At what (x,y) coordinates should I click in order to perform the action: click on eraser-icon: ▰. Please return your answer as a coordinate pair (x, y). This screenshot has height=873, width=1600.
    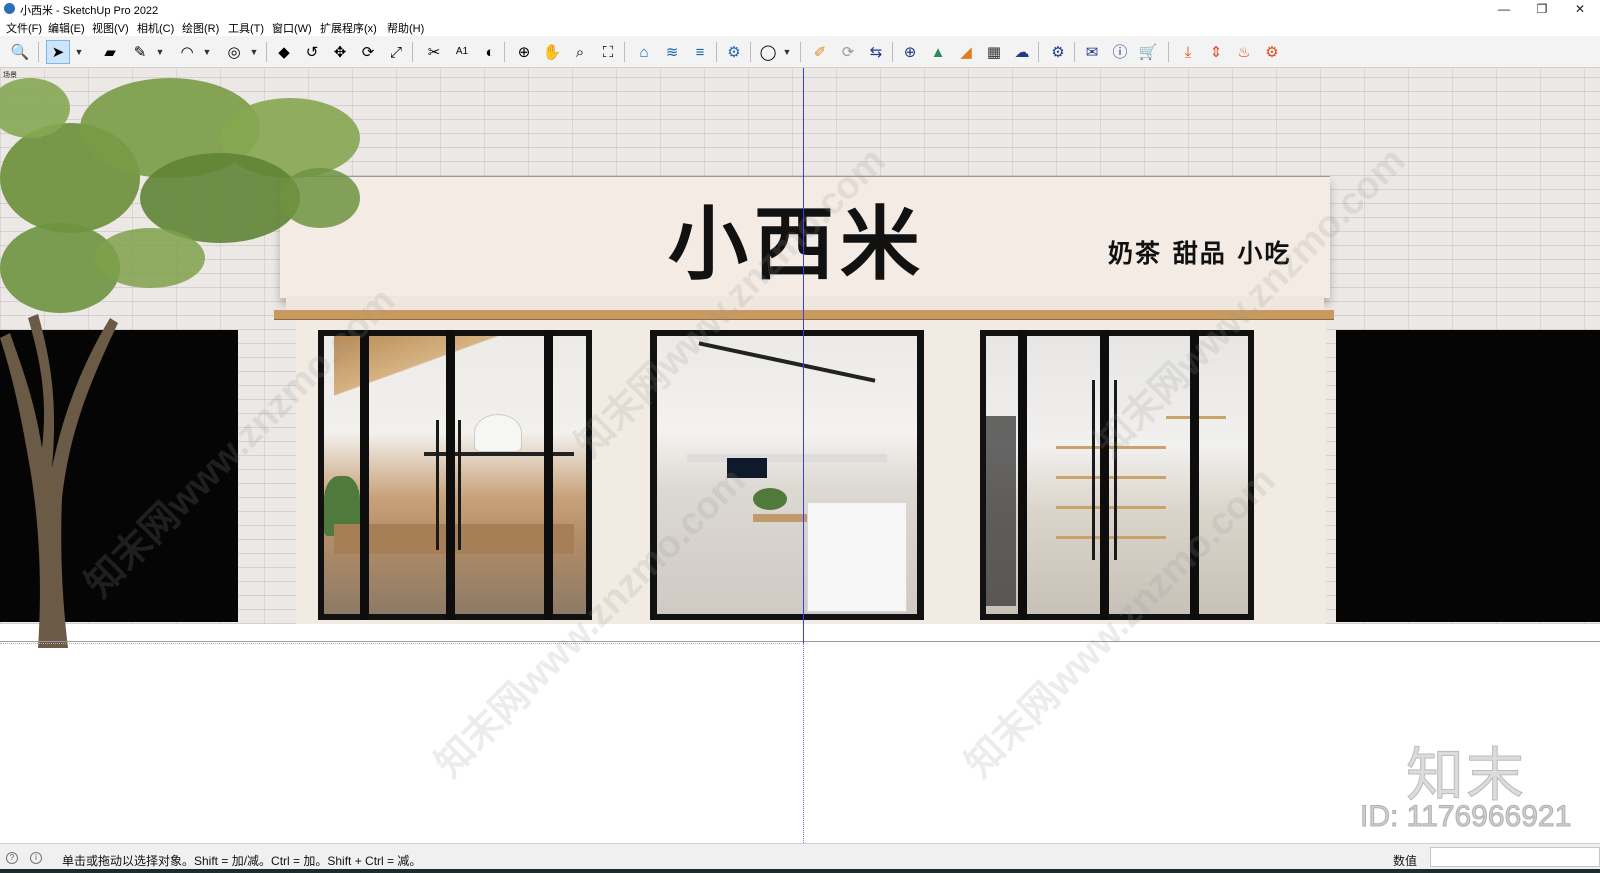
    Looking at the image, I should click on (110, 52).